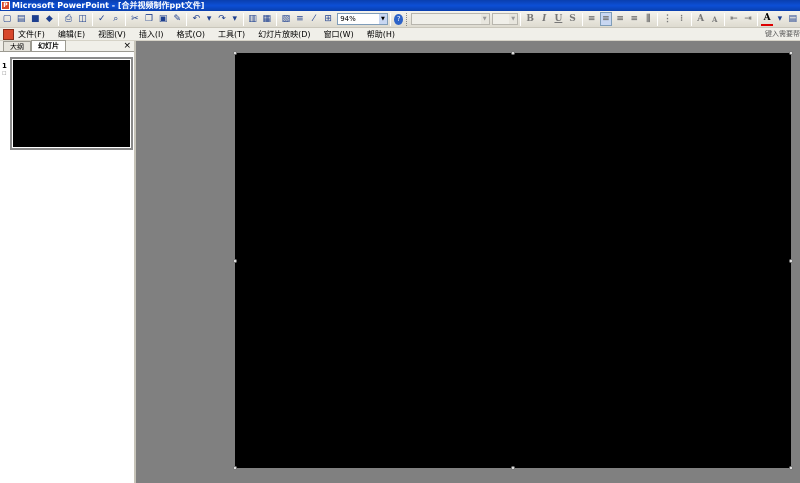 This screenshot has height=483, width=800. I want to click on resize-handle-s, so click(513, 468).